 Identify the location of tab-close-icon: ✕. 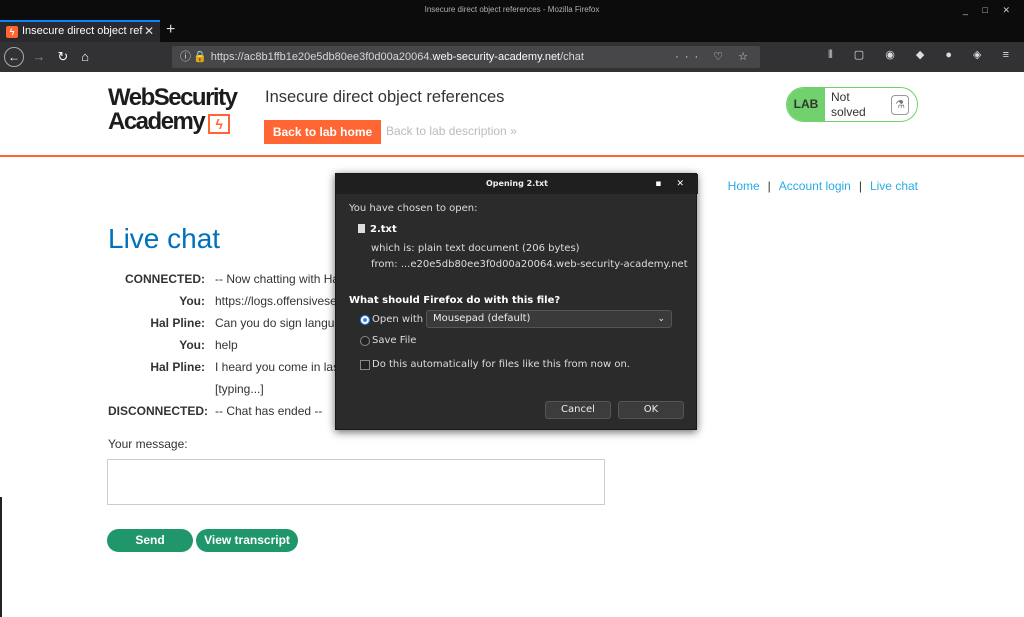
(149, 31).